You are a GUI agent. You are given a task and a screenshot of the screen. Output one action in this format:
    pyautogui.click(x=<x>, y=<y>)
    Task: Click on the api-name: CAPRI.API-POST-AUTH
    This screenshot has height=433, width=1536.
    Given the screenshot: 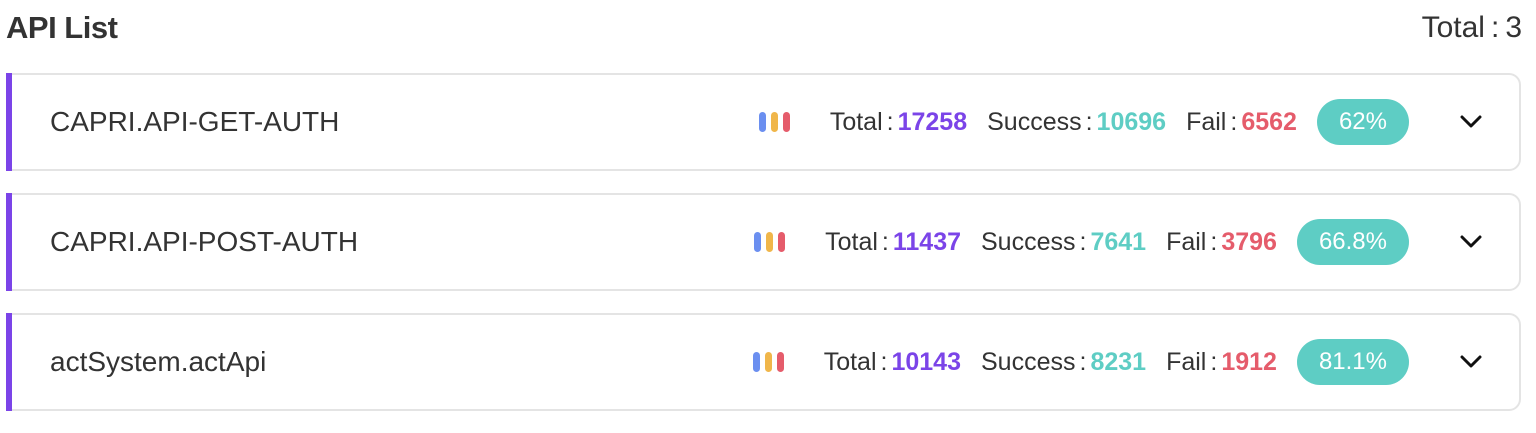 What is the action you would take?
    pyautogui.click(x=204, y=241)
    